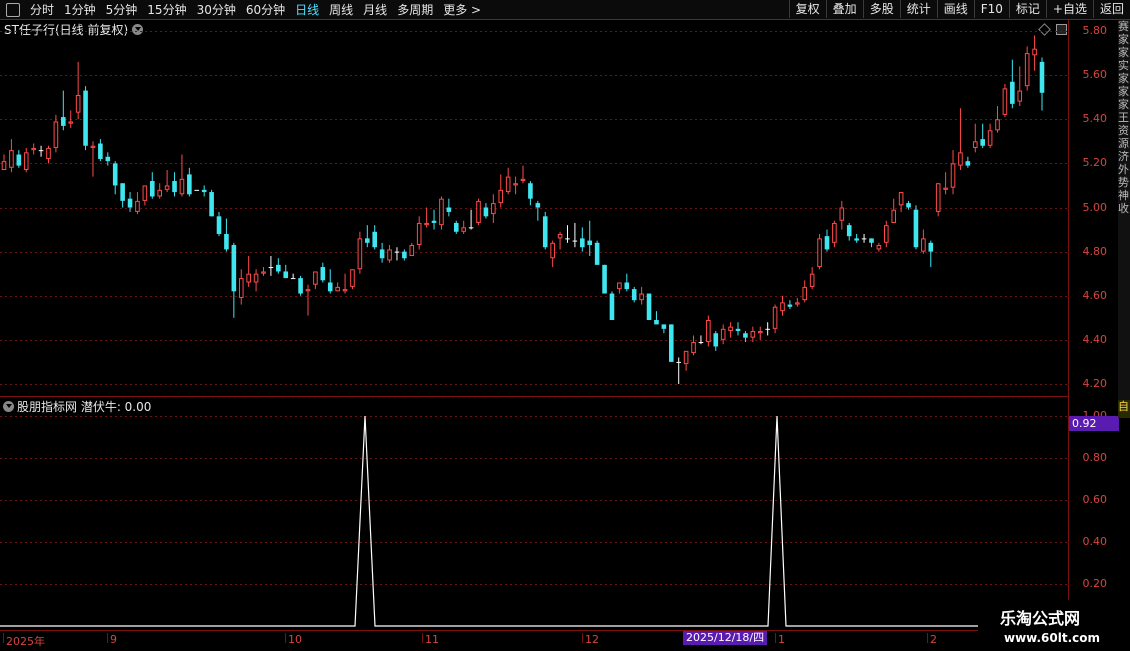 The width and height of the screenshot is (1130, 651). Describe the element at coordinates (8, 406) in the screenshot. I see `indicator-dropdown-icon` at that location.